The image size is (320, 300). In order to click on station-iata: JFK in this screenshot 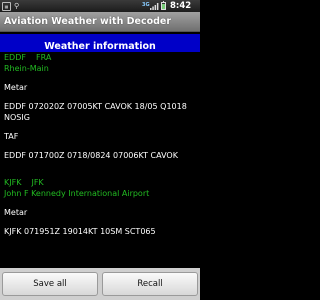, I will do `click(37, 182)`.